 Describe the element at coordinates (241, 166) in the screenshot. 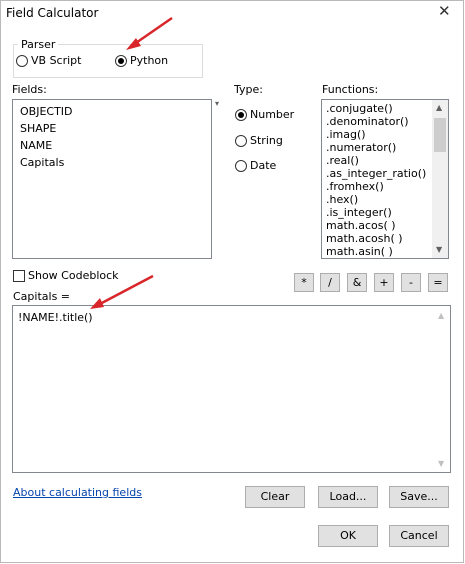

I see `type-date-radio` at that location.